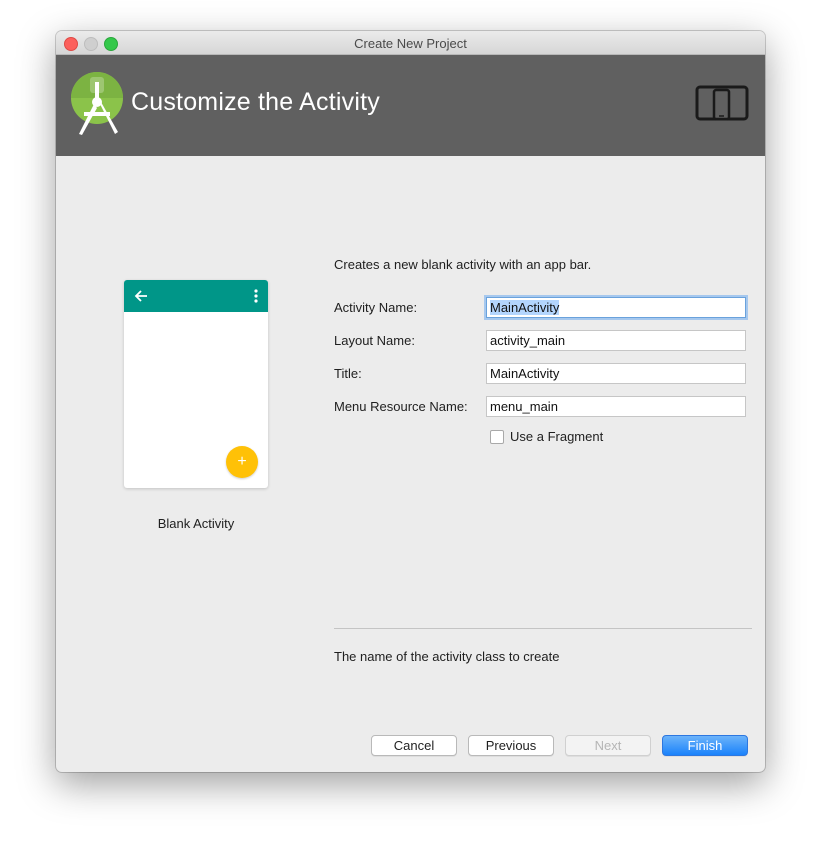 The width and height of the screenshot is (821, 853). Describe the element at coordinates (196, 296) in the screenshot. I see `preview-app-bar` at that location.